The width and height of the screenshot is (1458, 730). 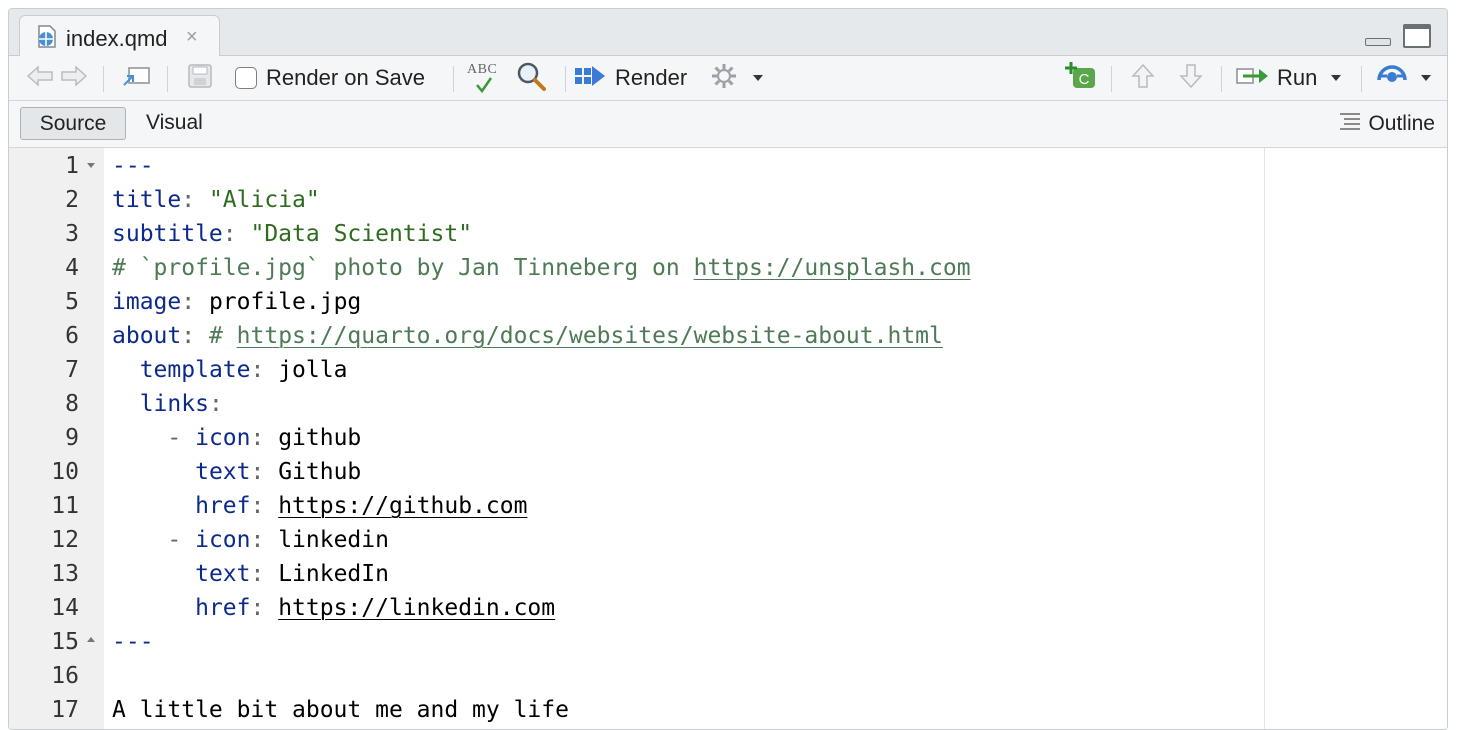 What do you see at coordinates (72, 234) in the screenshot?
I see `line-number: 3` at bounding box center [72, 234].